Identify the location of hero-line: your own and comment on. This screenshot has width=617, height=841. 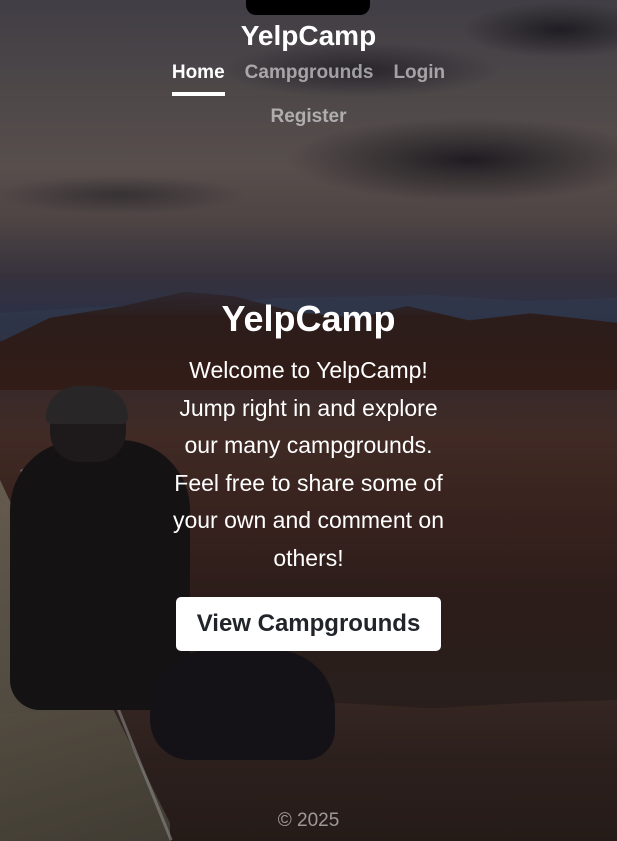
(308, 520).